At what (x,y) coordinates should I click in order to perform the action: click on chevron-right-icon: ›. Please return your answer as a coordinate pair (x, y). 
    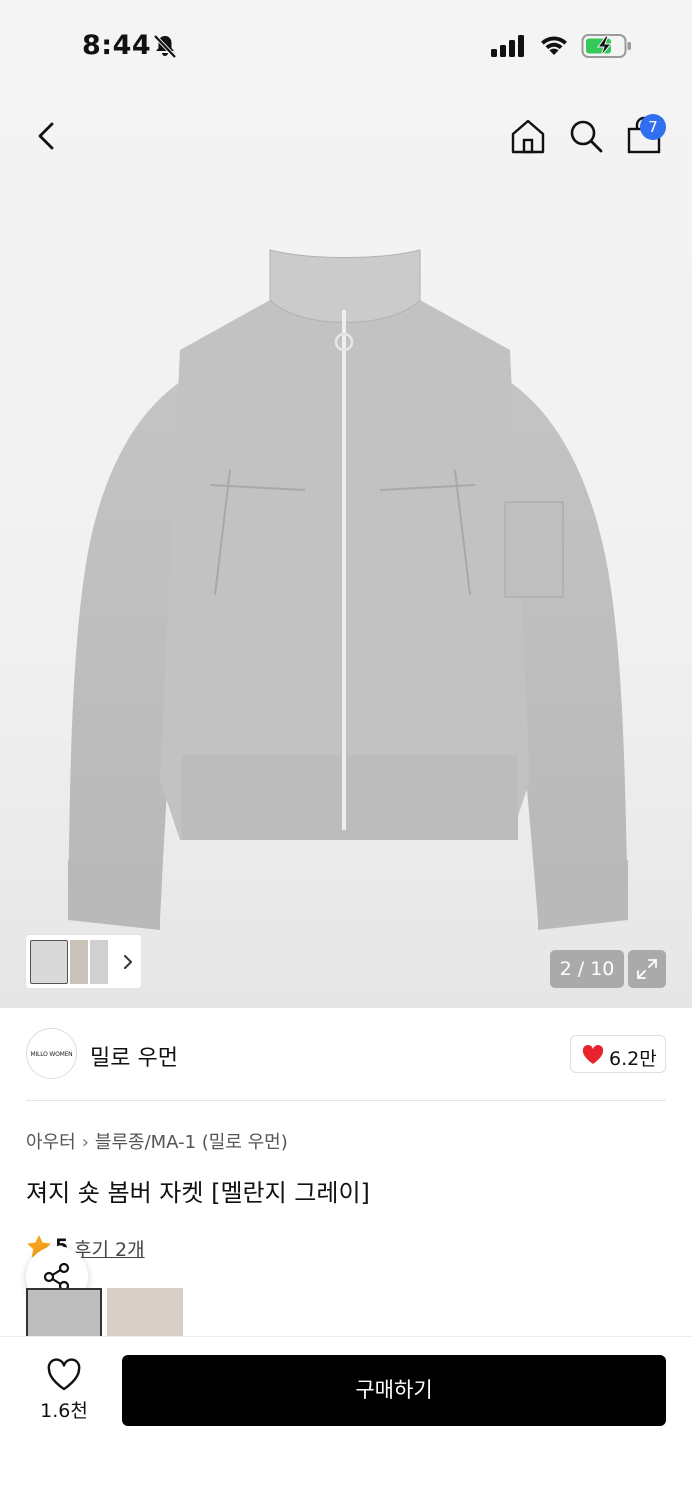
    Looking at the image, I should click on (85, 1142).